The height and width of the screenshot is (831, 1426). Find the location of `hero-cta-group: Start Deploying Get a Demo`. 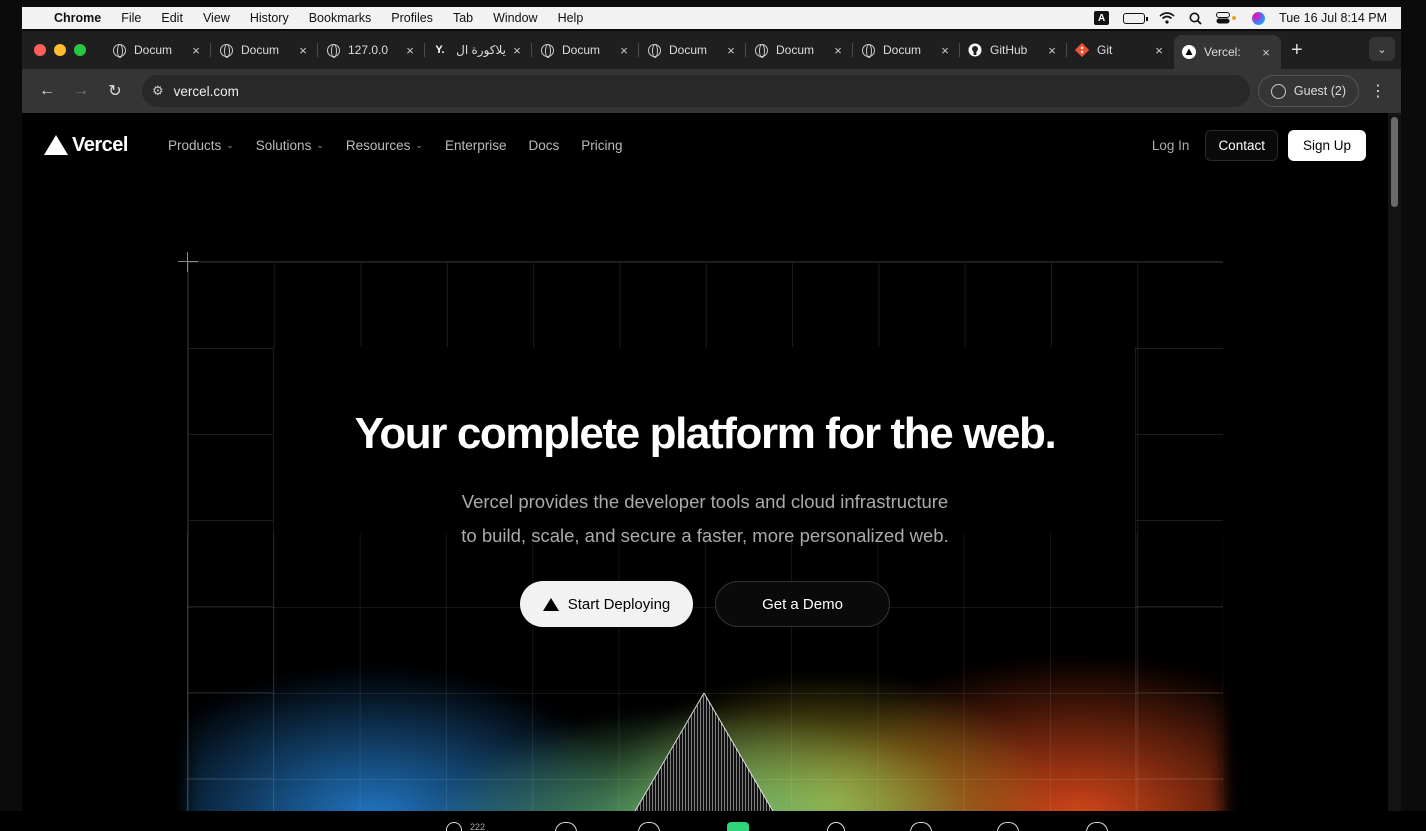

hero-cta-group: Start Deploying Get a Demo is located at coordinates (705, 604).